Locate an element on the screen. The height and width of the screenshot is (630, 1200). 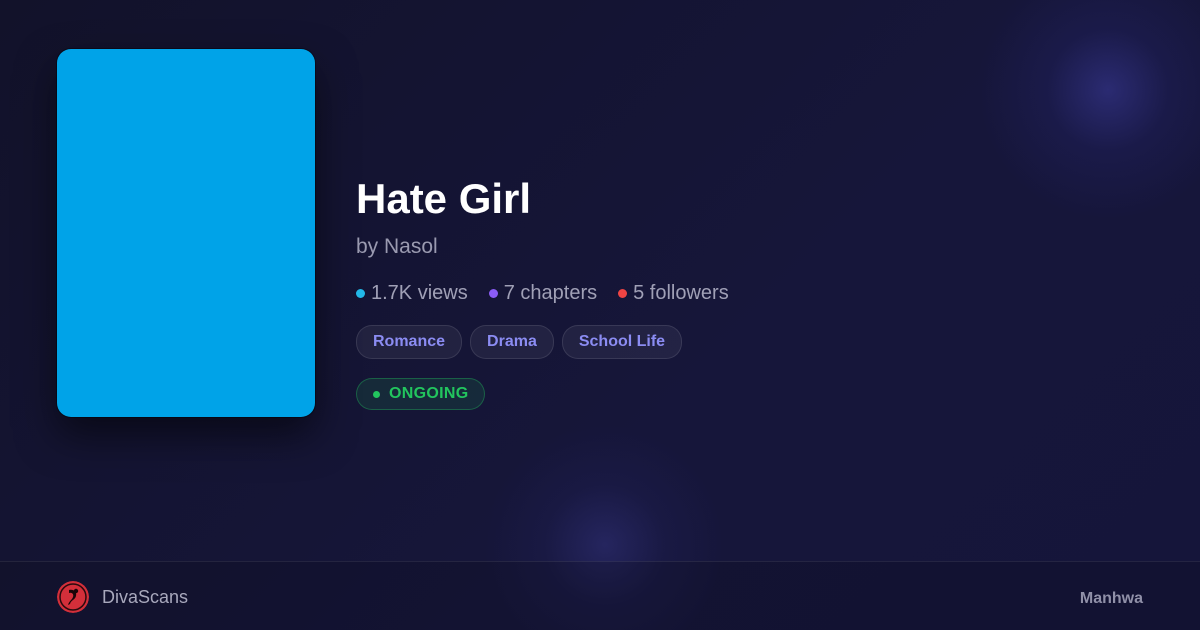
series-cover is located at coordinates (186, 233).